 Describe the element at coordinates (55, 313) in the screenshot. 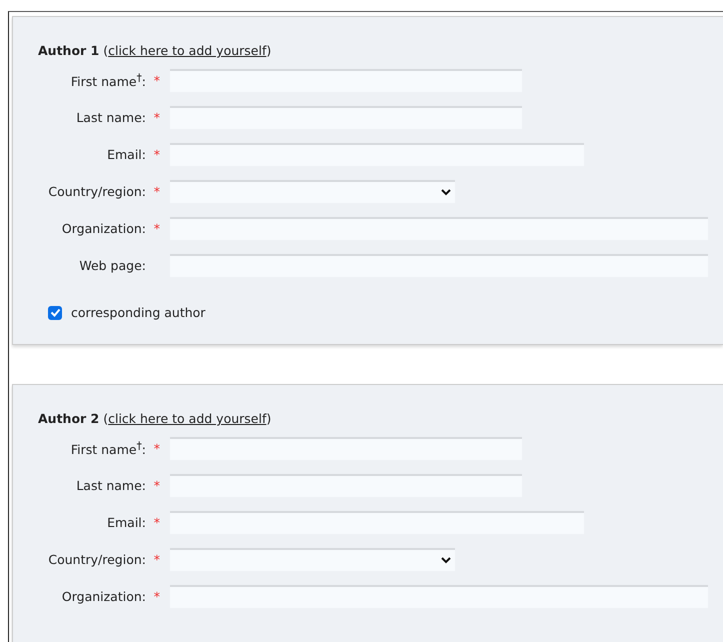

I see `checkbox` at that location.